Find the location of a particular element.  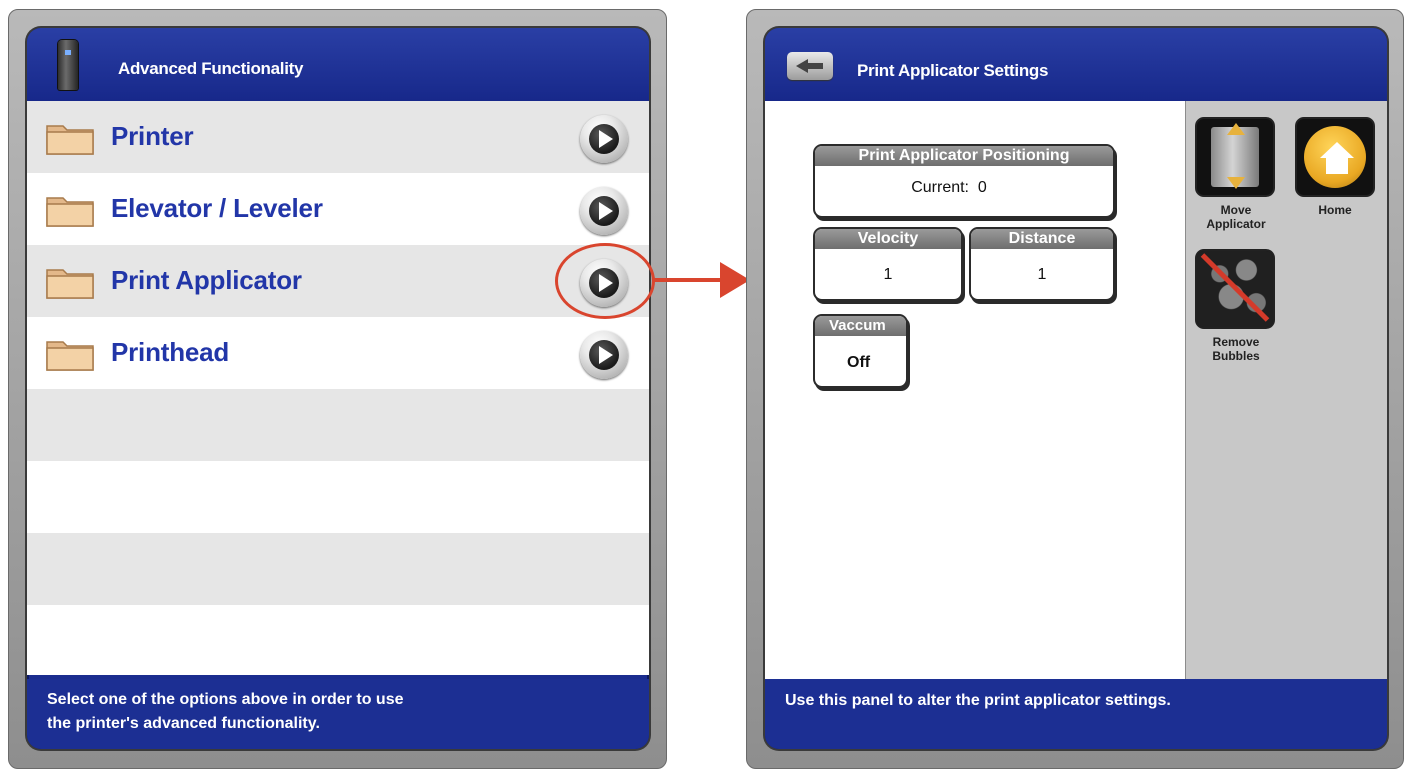

remove-bubbles-label: Remove Bubbles is located at coordinates (1236, 349).